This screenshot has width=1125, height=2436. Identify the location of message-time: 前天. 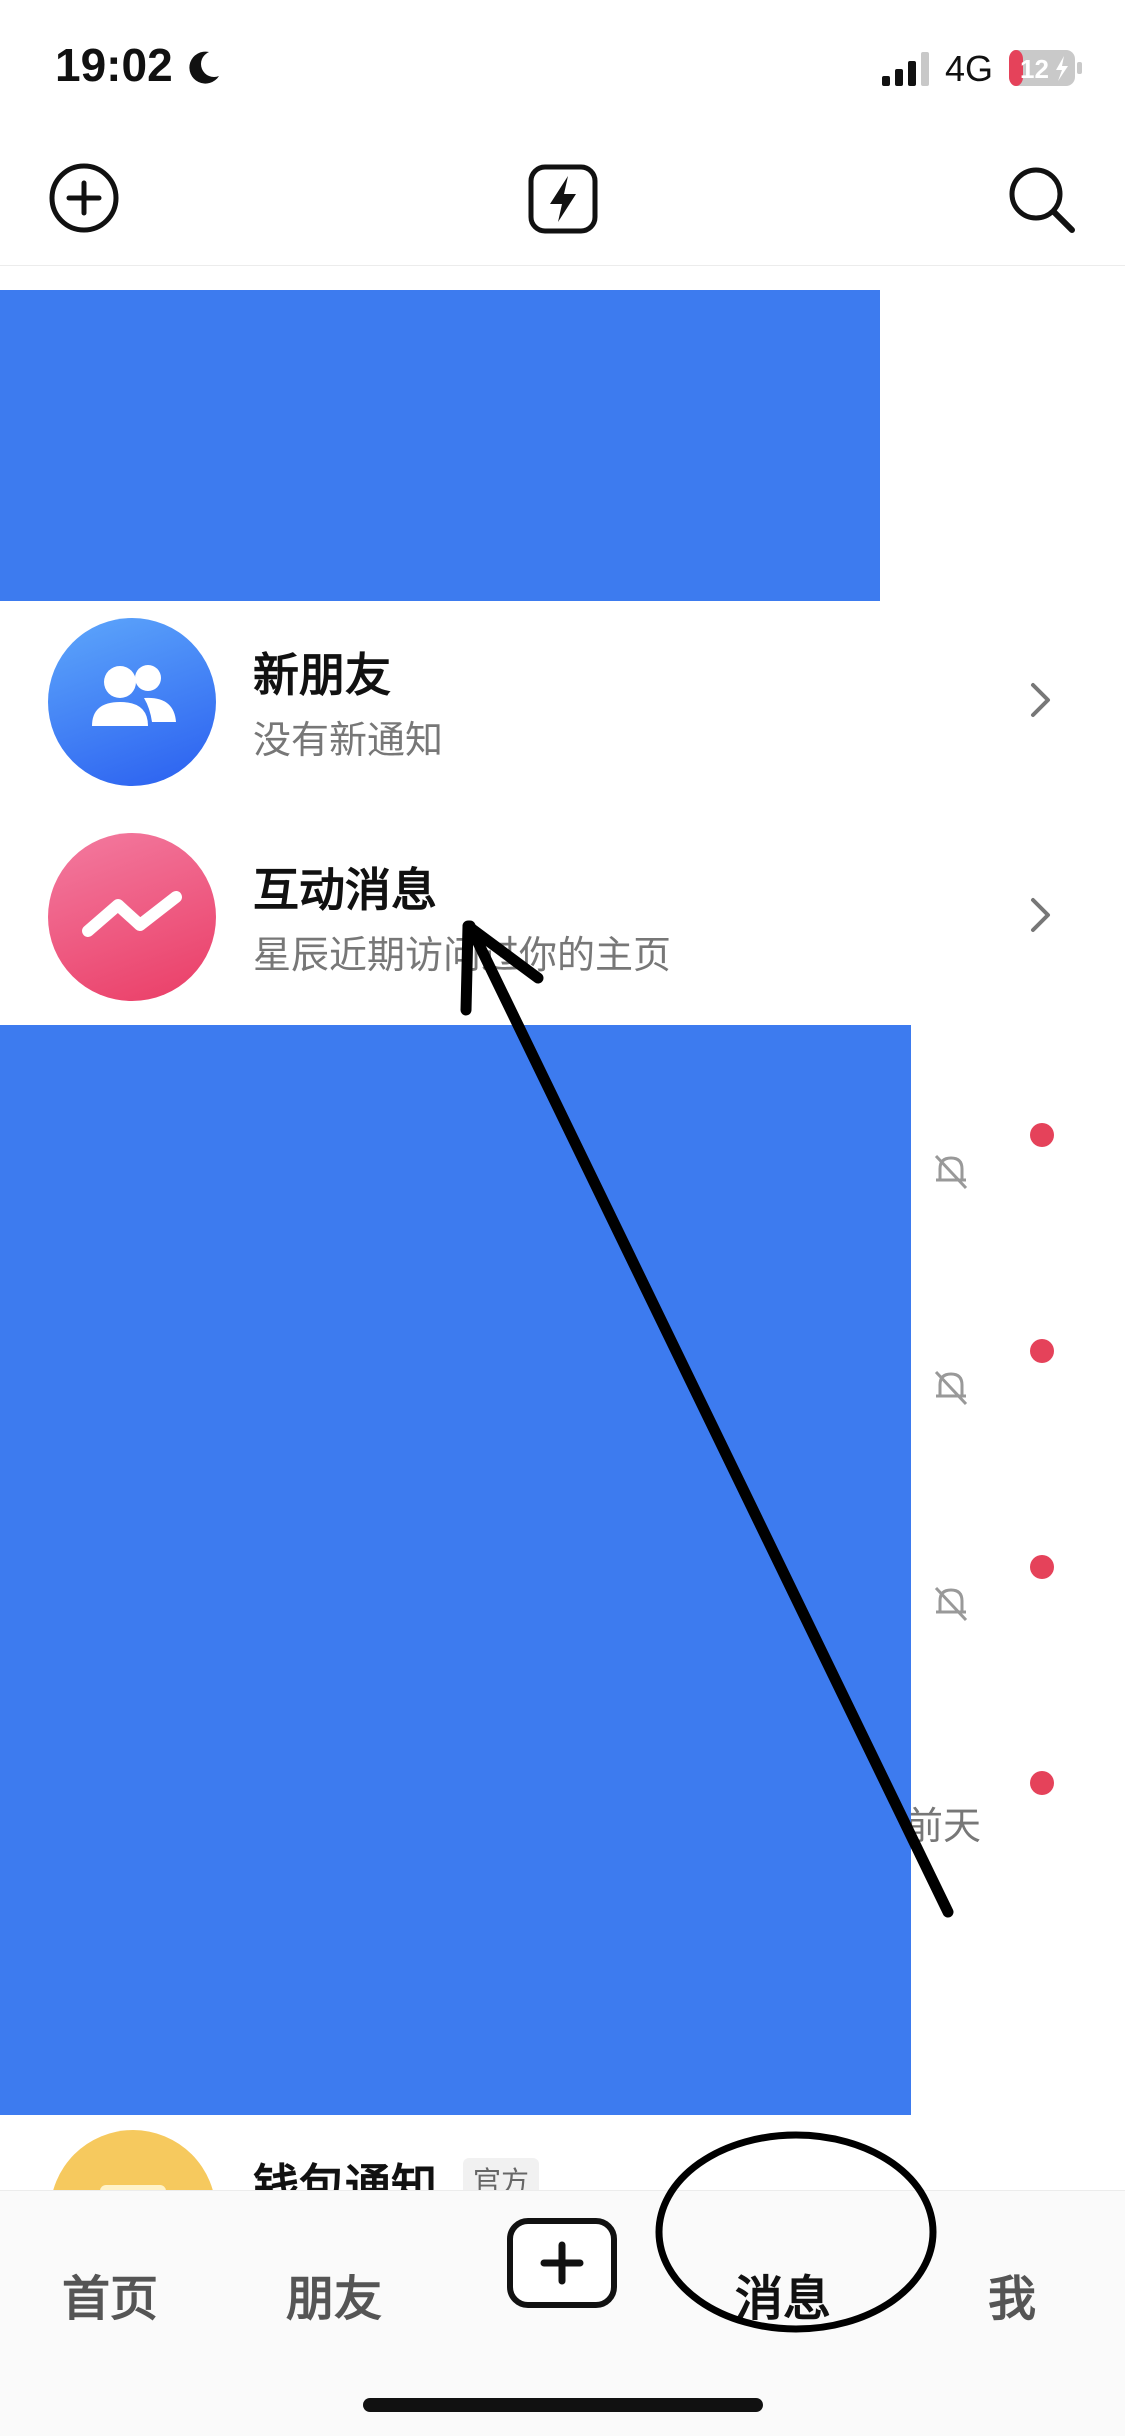
(943, 1826).